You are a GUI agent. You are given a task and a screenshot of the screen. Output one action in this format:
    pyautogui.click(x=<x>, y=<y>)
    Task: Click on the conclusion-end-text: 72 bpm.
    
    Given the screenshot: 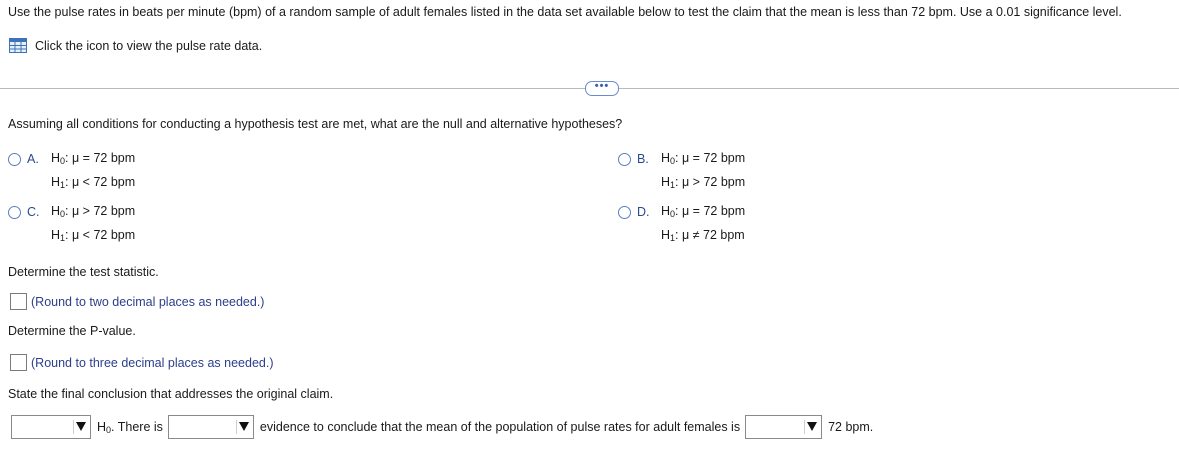 What is the action you would take?
    pyautogui.click(x=851, y=427)
    